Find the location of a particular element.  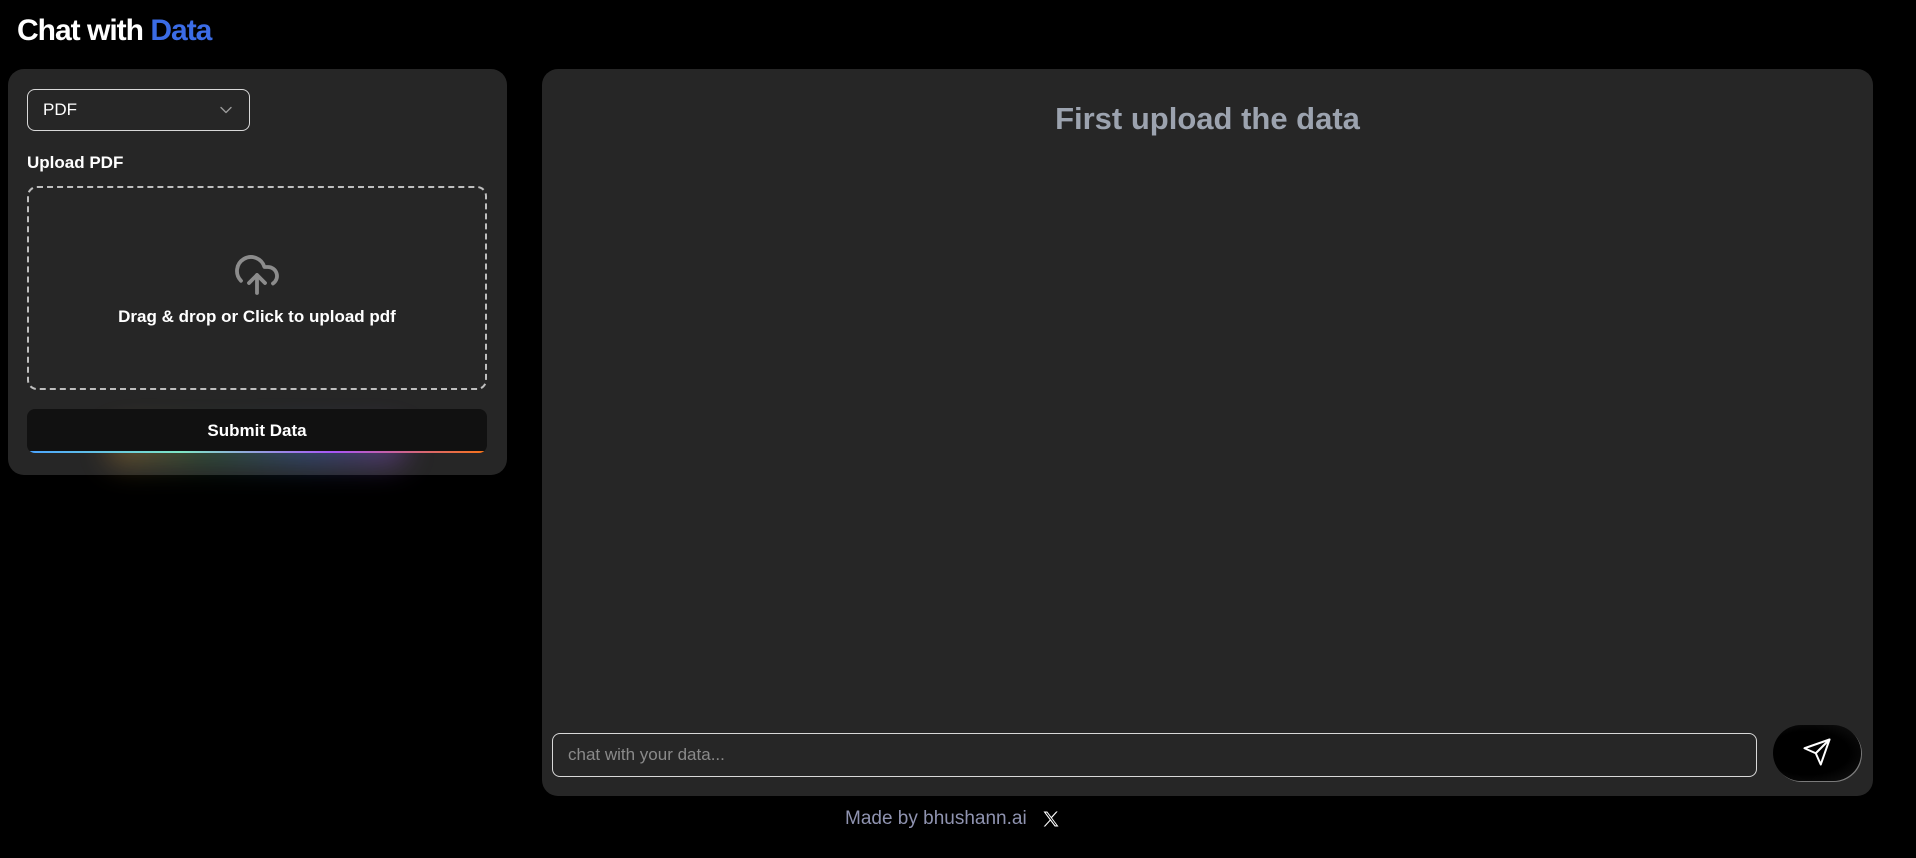

source-type-selected-value: PDF is located at coordinates (60, 109).